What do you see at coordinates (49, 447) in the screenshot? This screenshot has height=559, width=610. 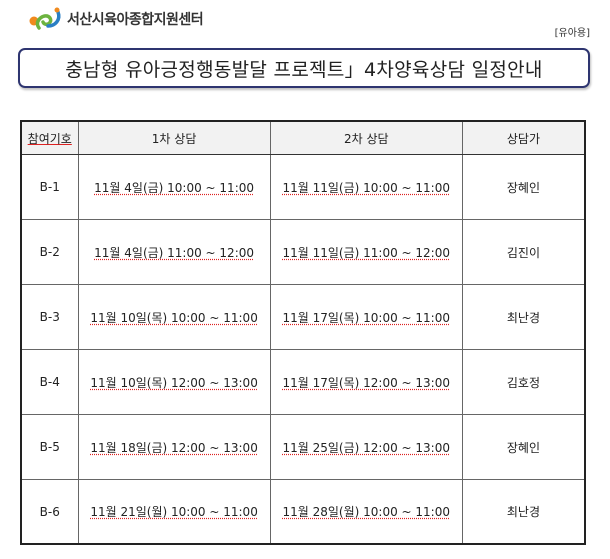 I see `participant-id: B-5` at bounding box center [49, 447].